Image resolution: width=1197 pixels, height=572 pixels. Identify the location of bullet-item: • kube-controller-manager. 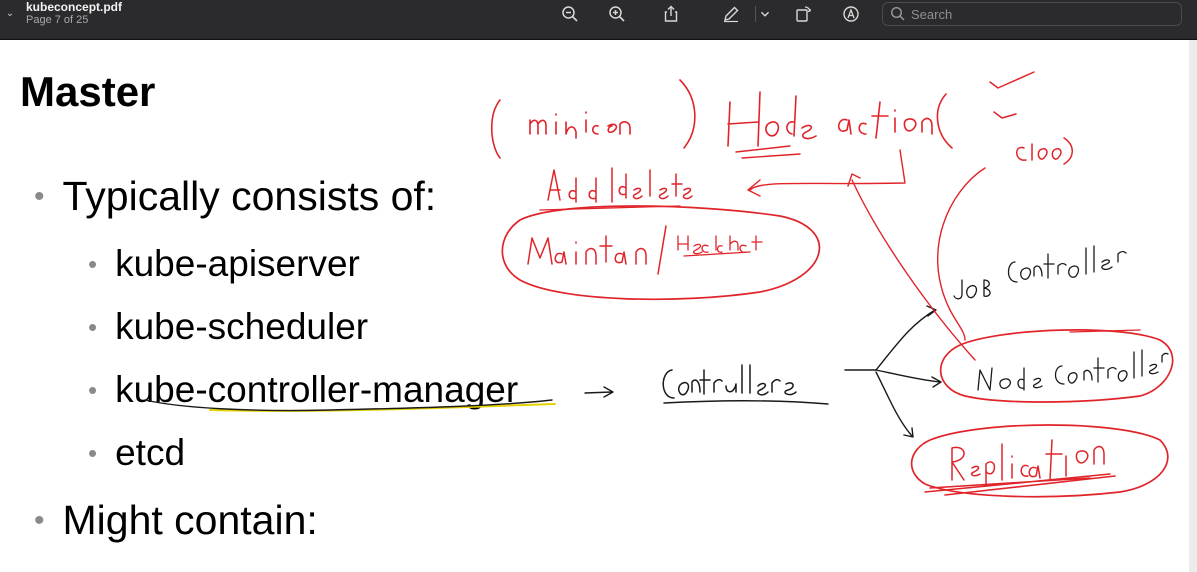
(303, 390).